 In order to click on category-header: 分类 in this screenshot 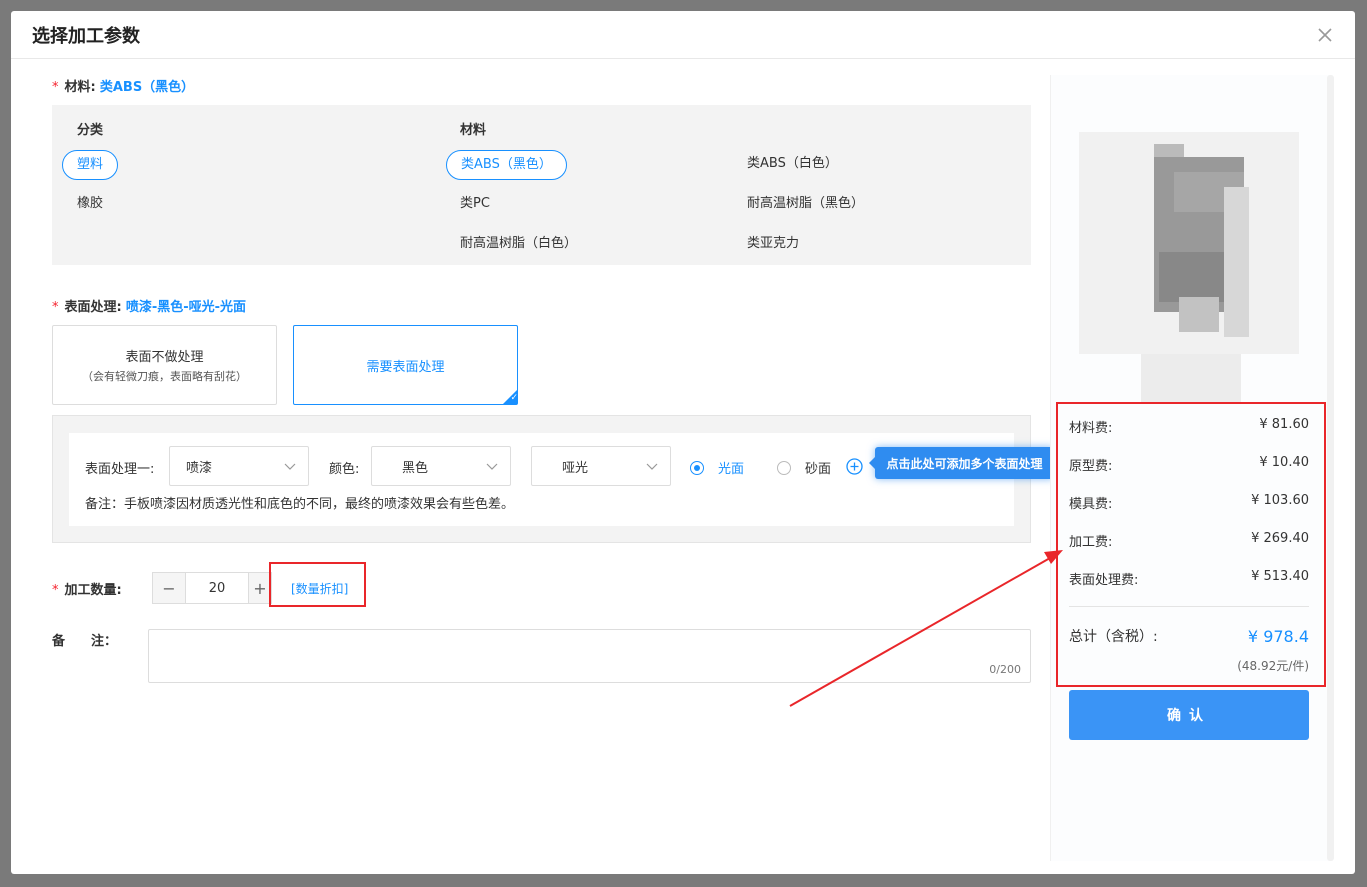, I will do `click(90, 130)`.